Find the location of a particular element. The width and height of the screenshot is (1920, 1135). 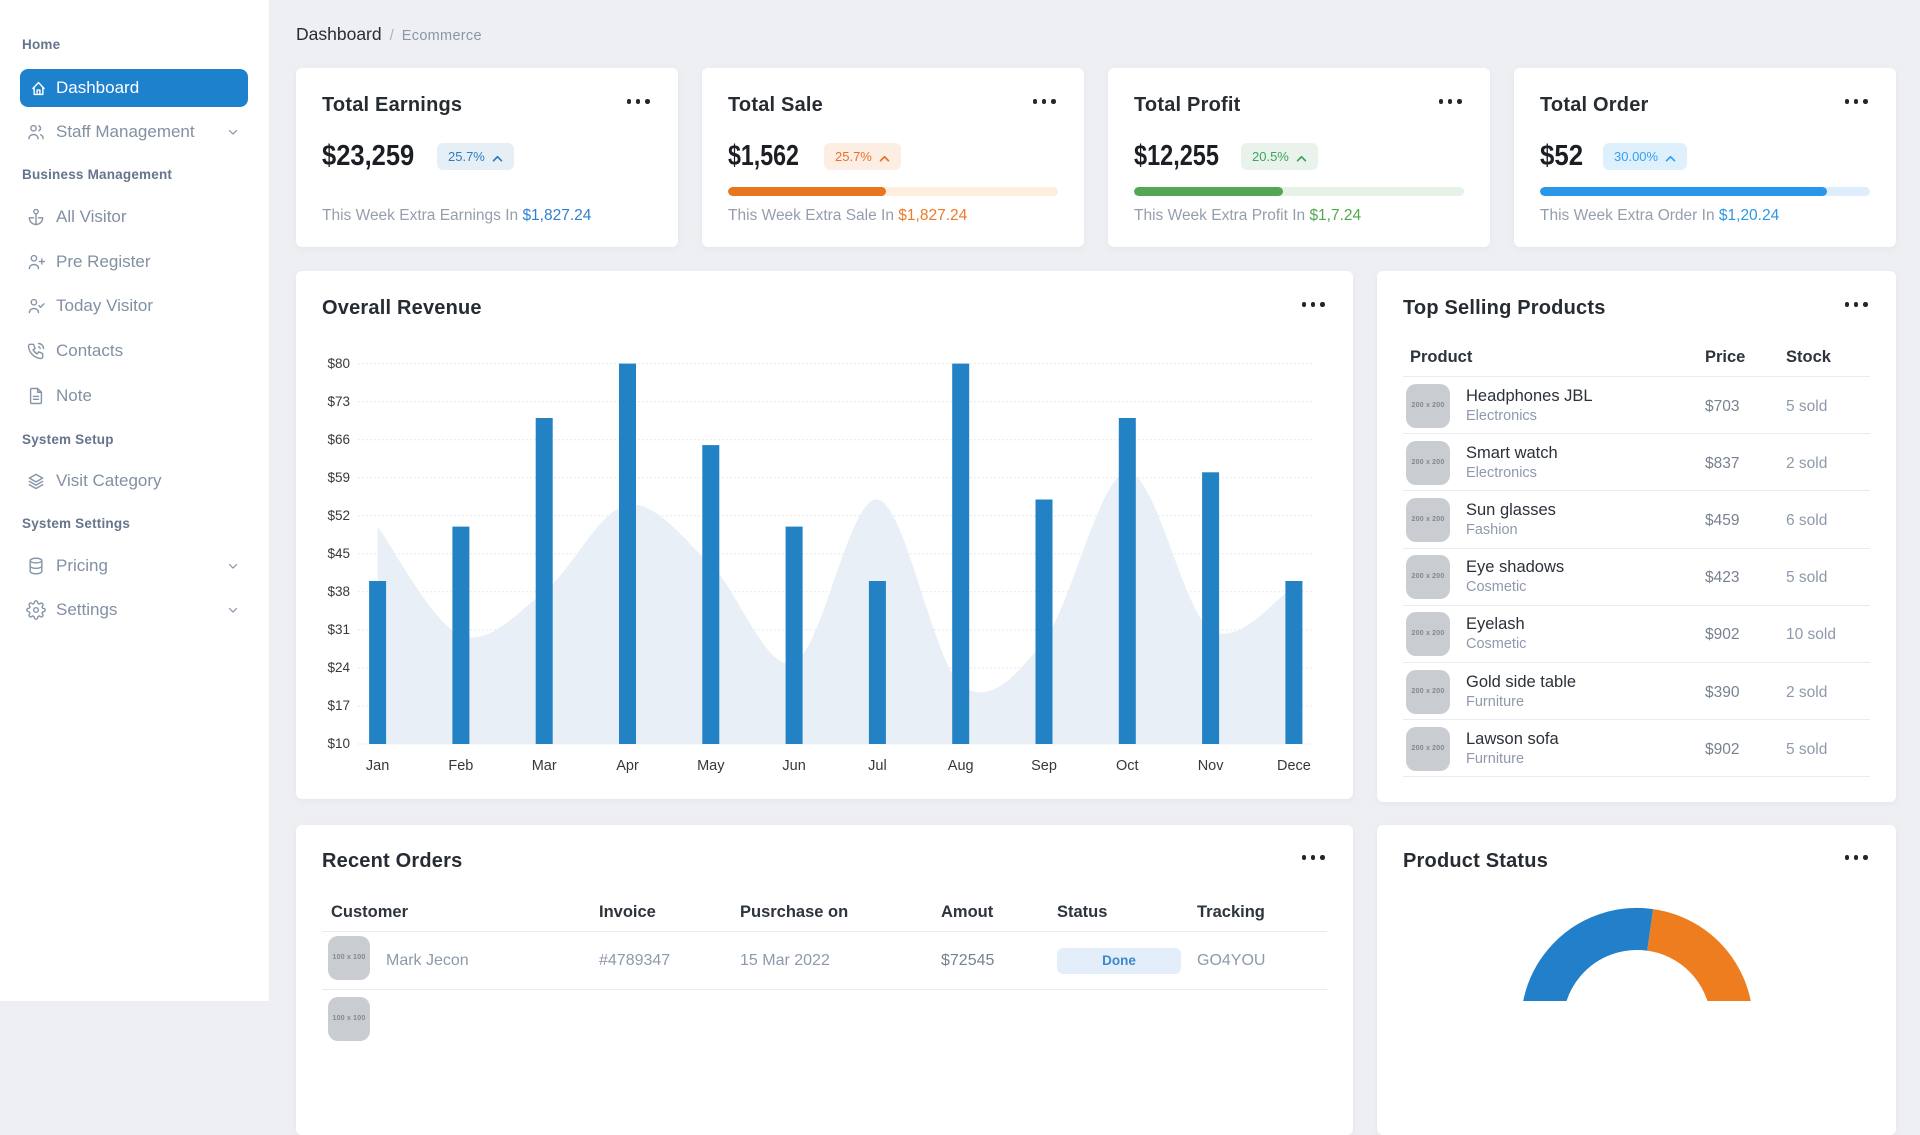

svg-text: $66 is located at coordinates (338, 439).